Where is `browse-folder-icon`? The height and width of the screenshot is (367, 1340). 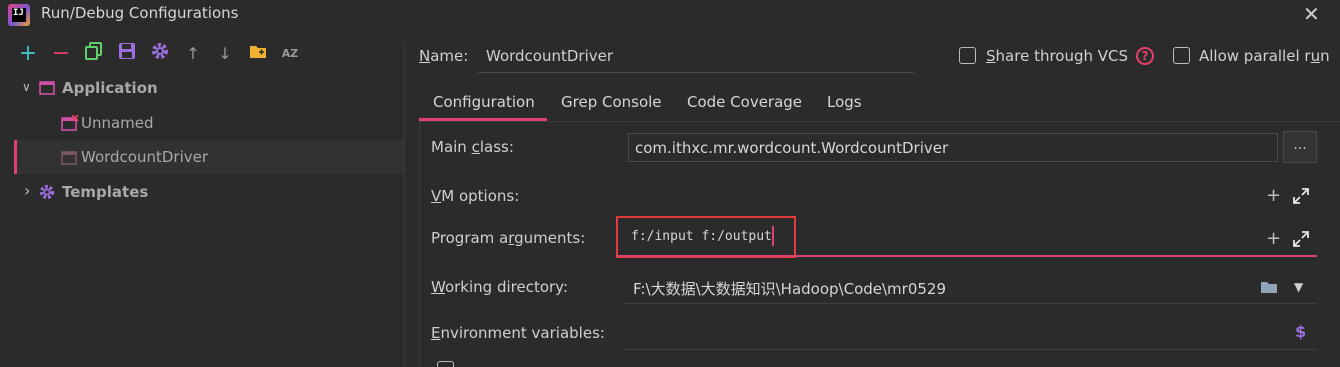 browse-folder-icon is located at coordinates (1269, 287).